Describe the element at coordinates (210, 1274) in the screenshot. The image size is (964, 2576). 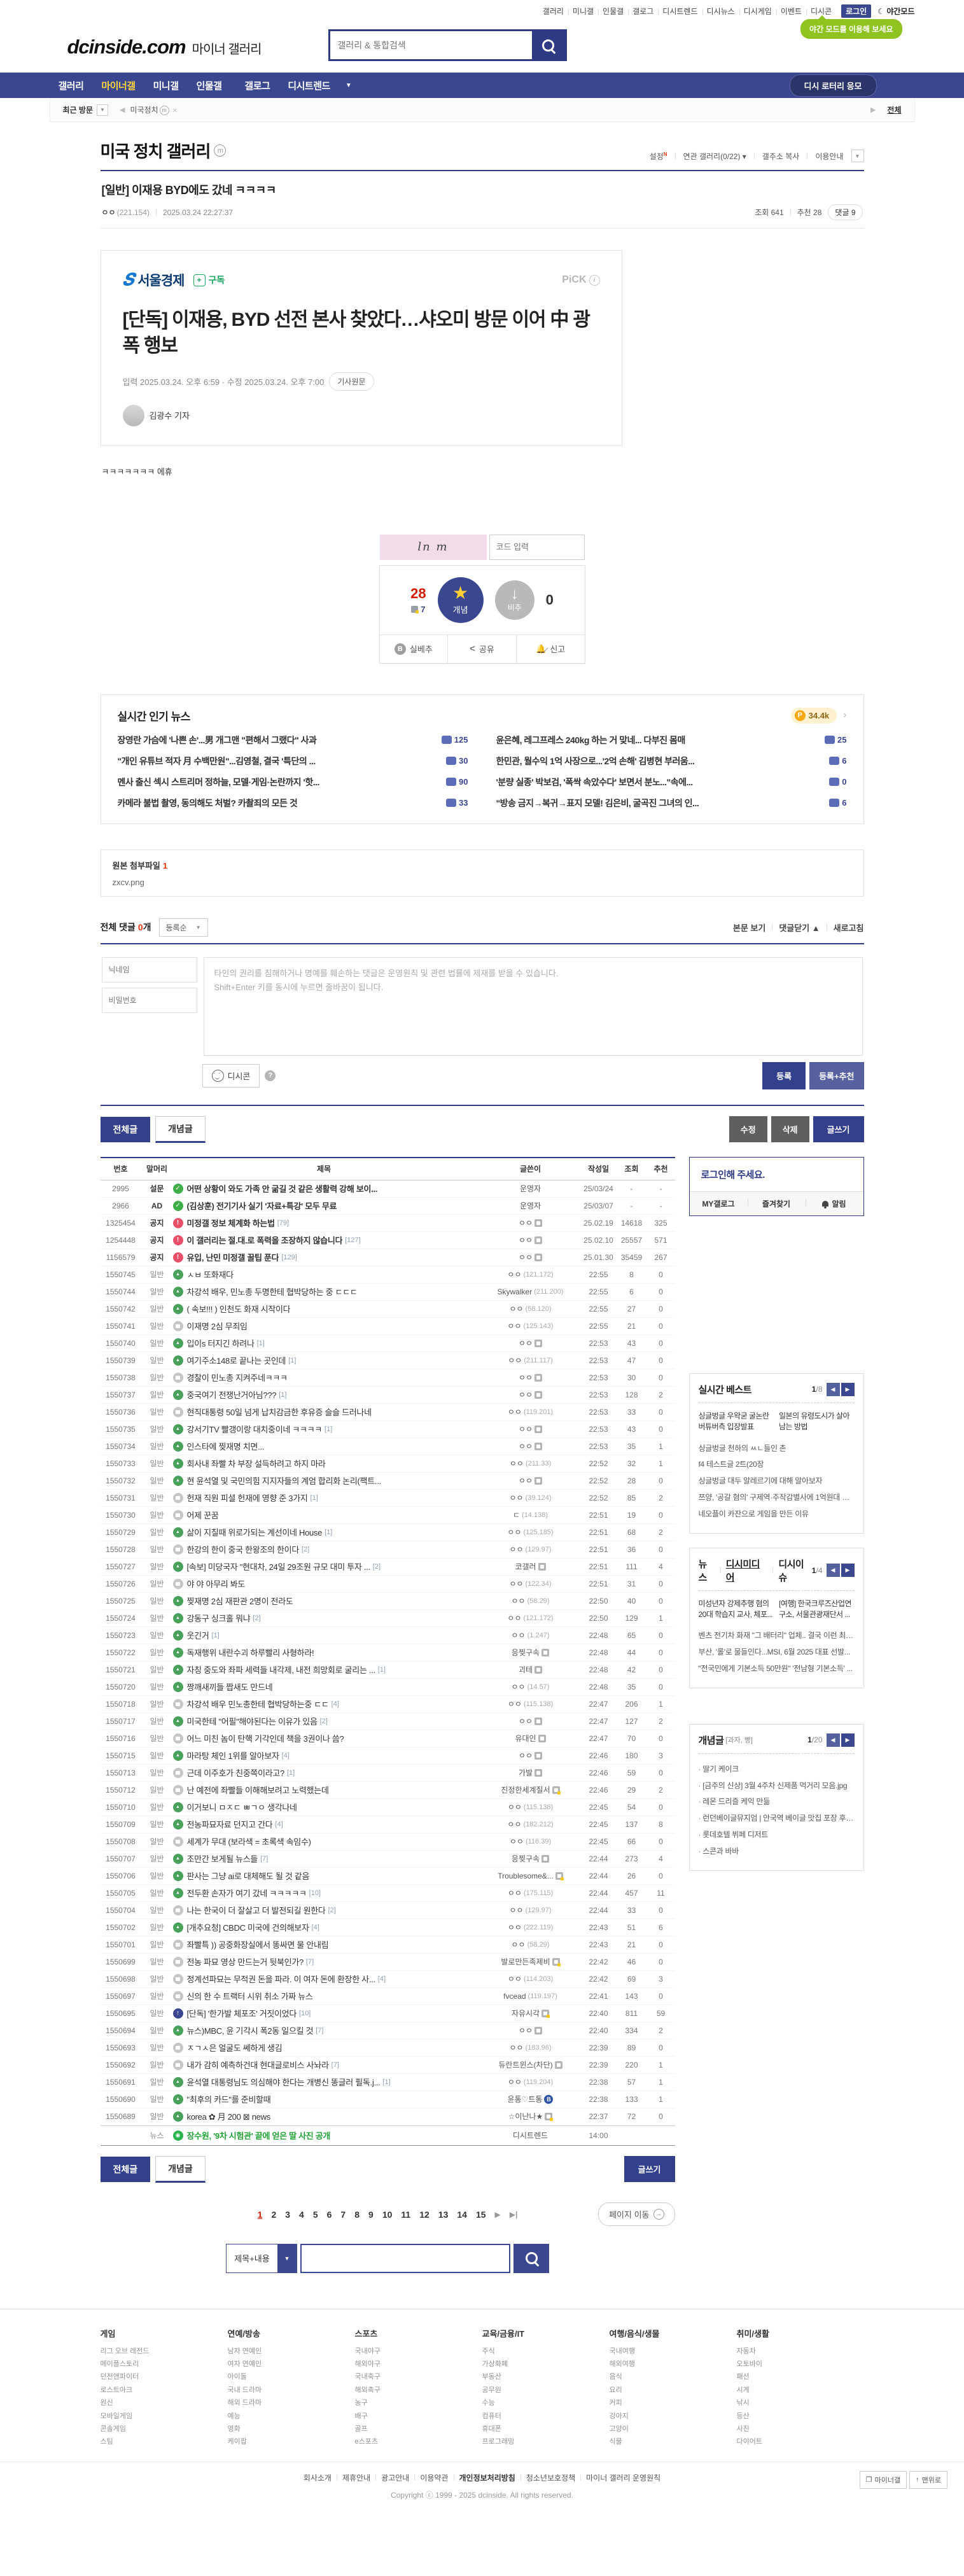
I see `post-title-link: ㅅㅂ 또화재다` at that location.